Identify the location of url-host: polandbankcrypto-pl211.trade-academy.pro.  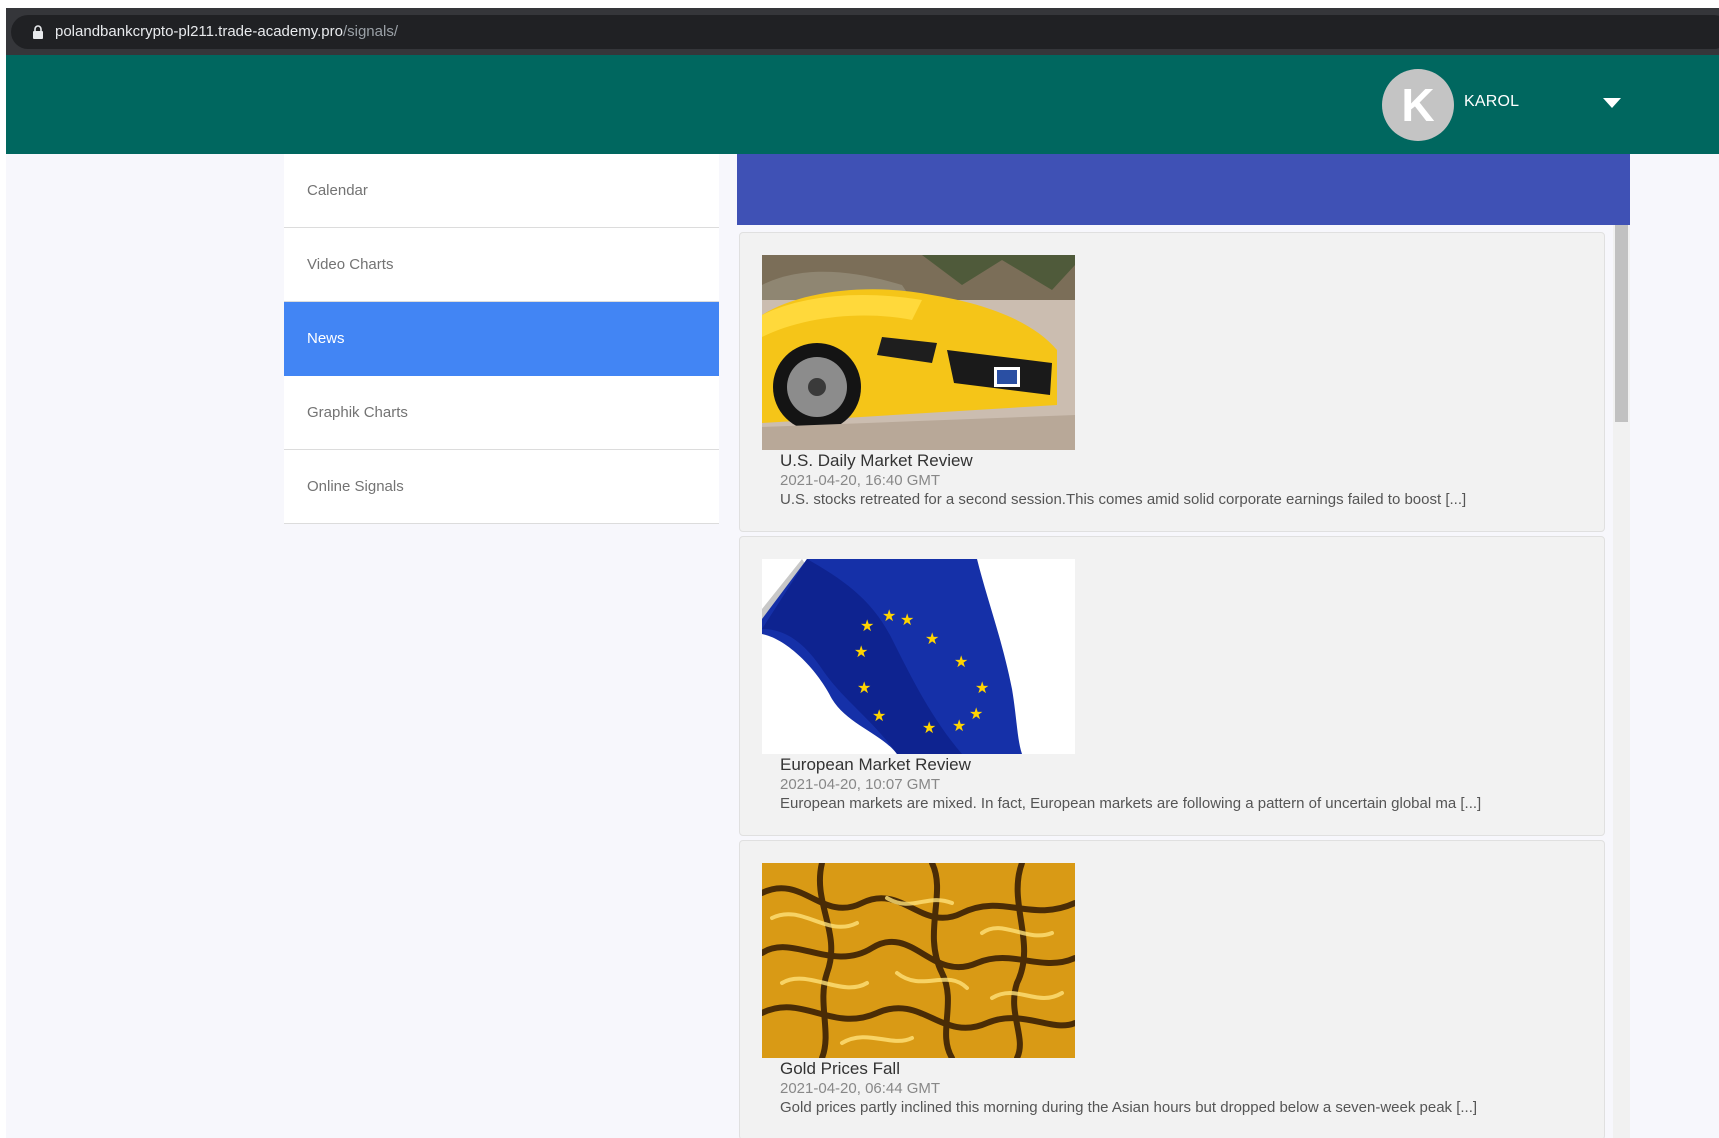
(199, 31).